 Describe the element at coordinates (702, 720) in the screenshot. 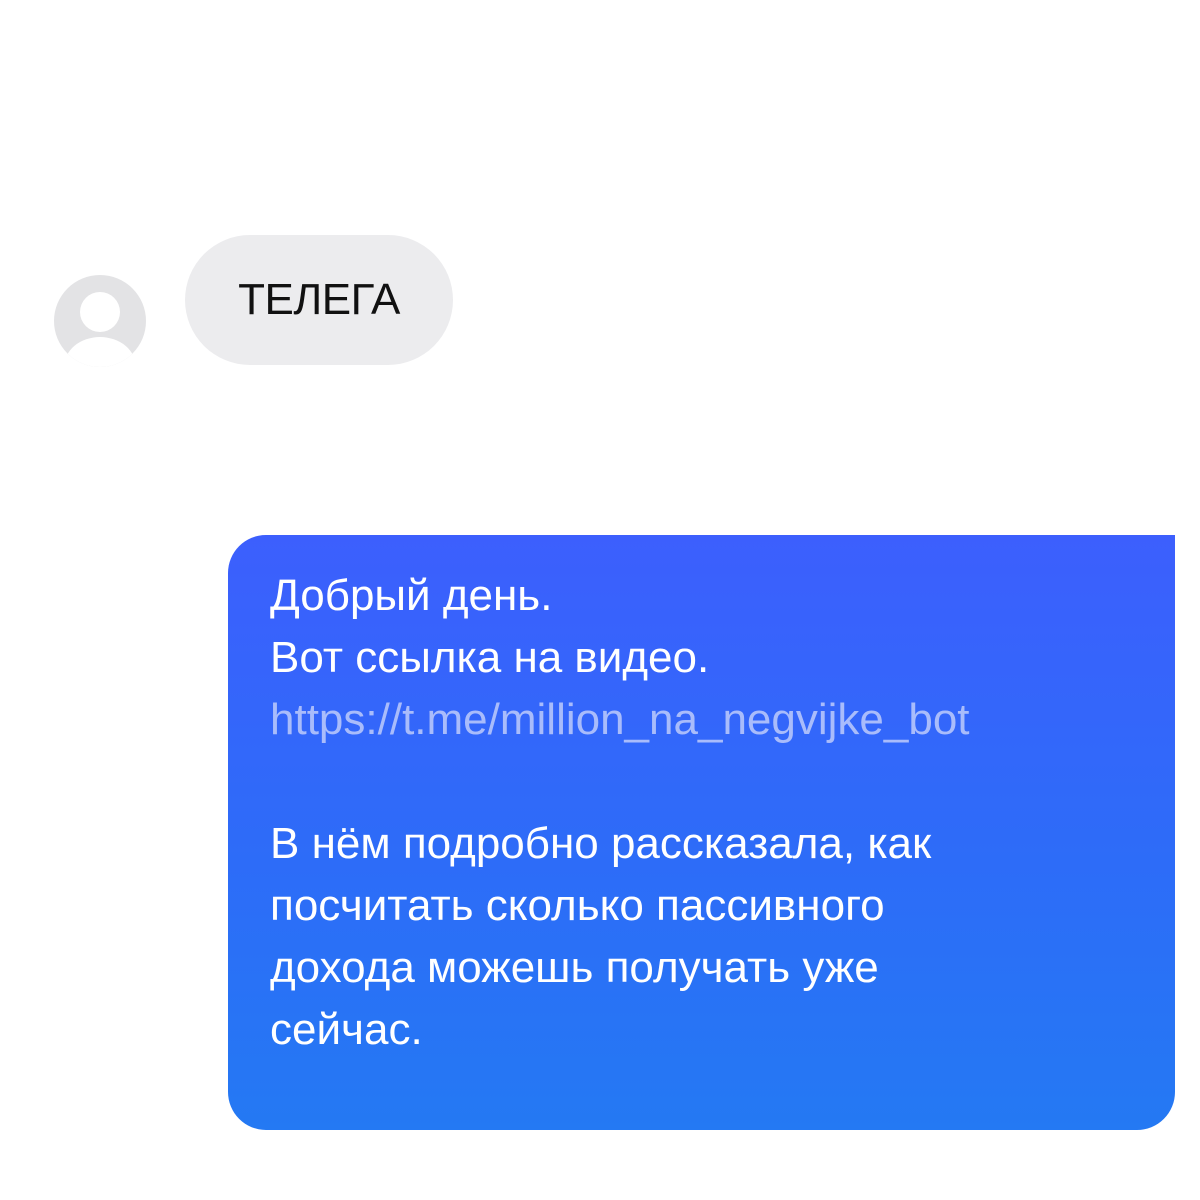

I see `message-link: https://t.me/million_na_negvijke_bot` at that location.